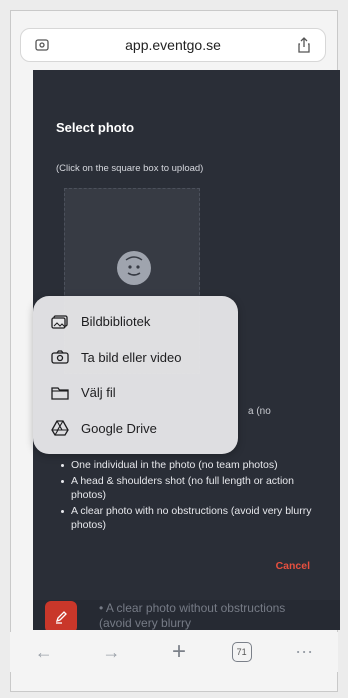  I want to click on back-arrow-icon: ←, so click(44, 652).